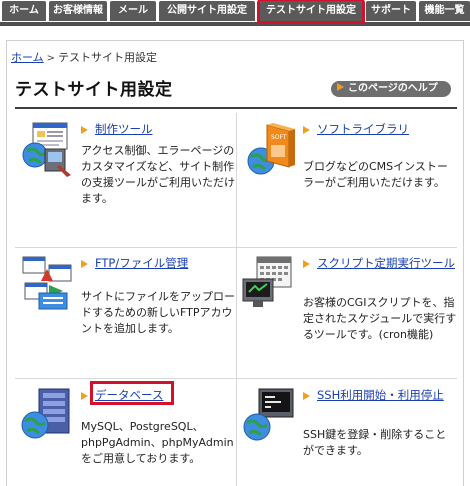  What do you see at coordinates (24, 11) in the screenshot?
I see `tab-home: ホーム` at bounding box center [24, 11].